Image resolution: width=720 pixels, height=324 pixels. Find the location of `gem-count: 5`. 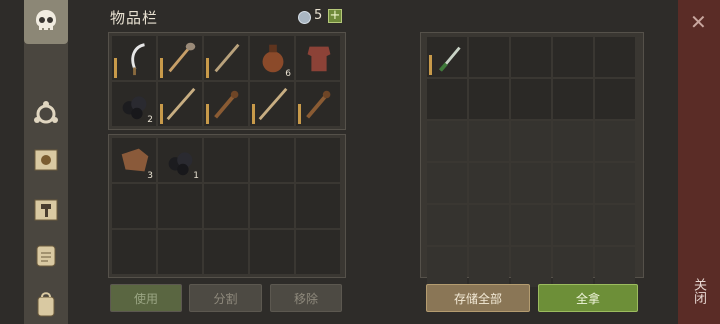

gem-count: 5 is located at coordinates (318, 15).